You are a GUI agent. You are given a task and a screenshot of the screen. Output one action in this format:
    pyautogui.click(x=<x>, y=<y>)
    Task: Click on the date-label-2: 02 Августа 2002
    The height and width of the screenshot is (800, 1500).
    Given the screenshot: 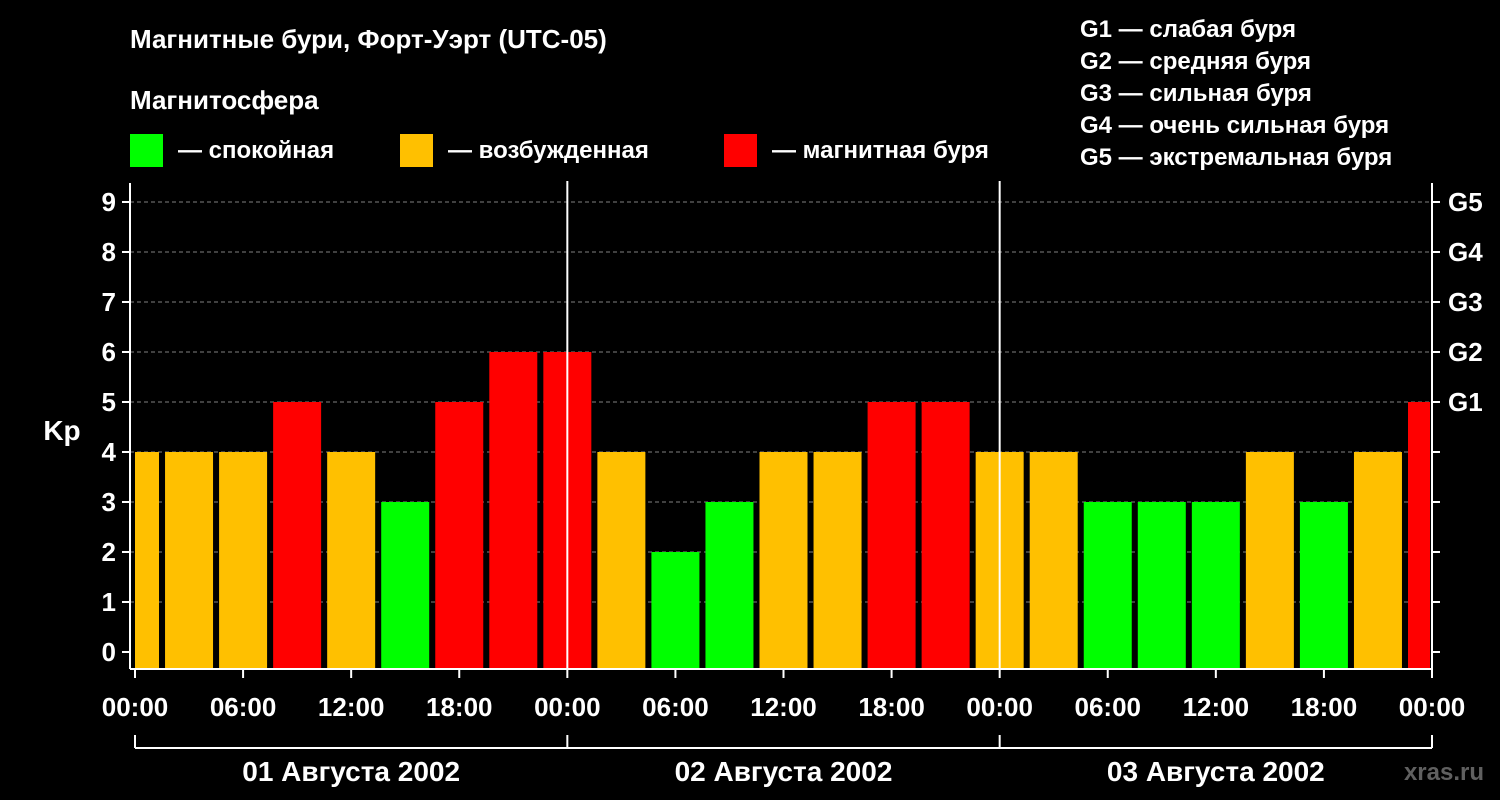 What is the action you would take?
    pyautogui.click(x=784, y=771)
    